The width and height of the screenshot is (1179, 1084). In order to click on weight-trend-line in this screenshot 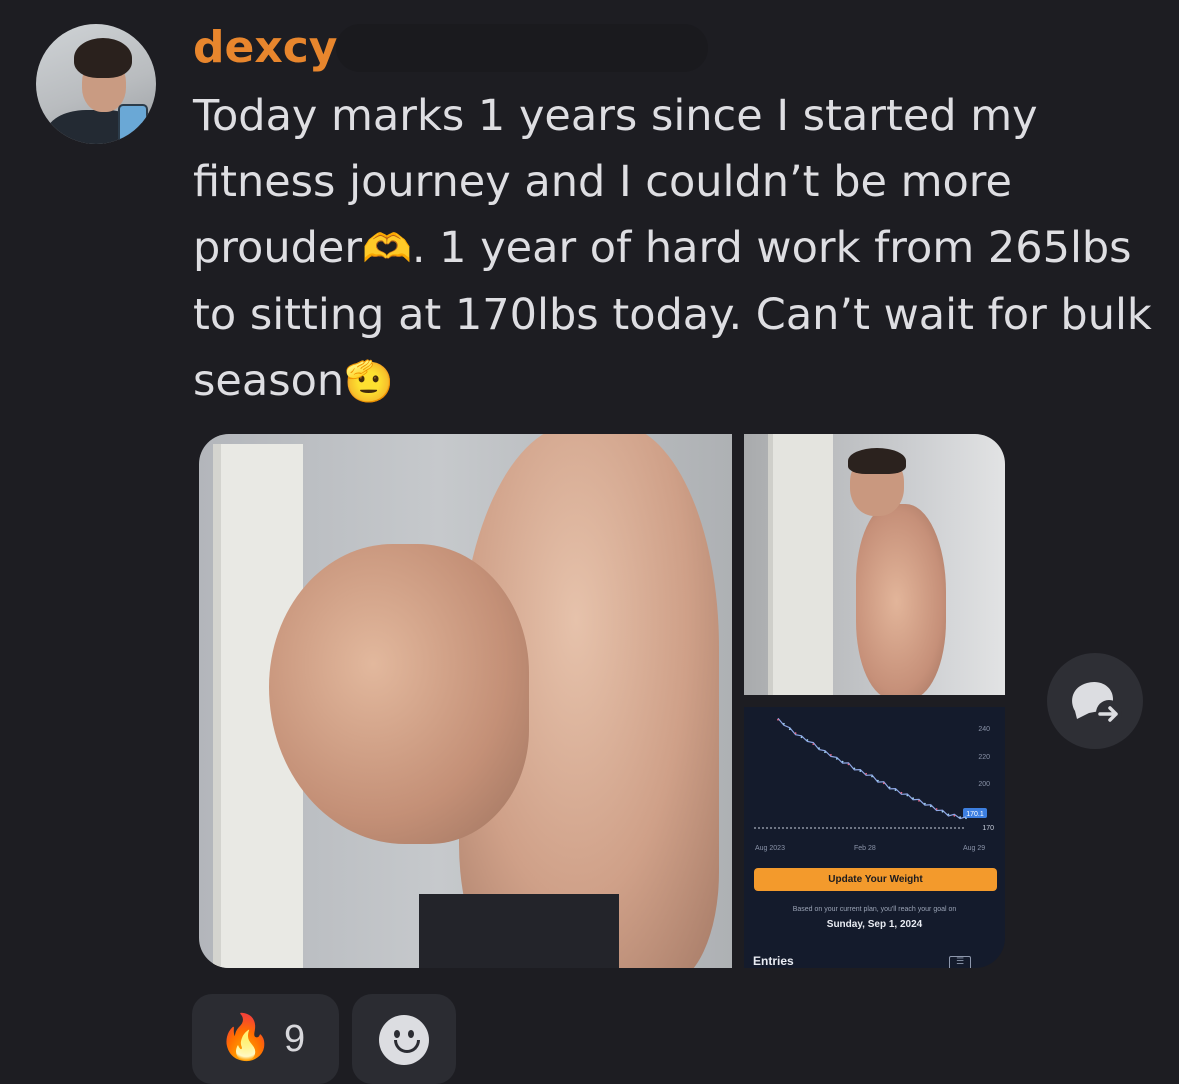, I will do `click(872, 768)`.